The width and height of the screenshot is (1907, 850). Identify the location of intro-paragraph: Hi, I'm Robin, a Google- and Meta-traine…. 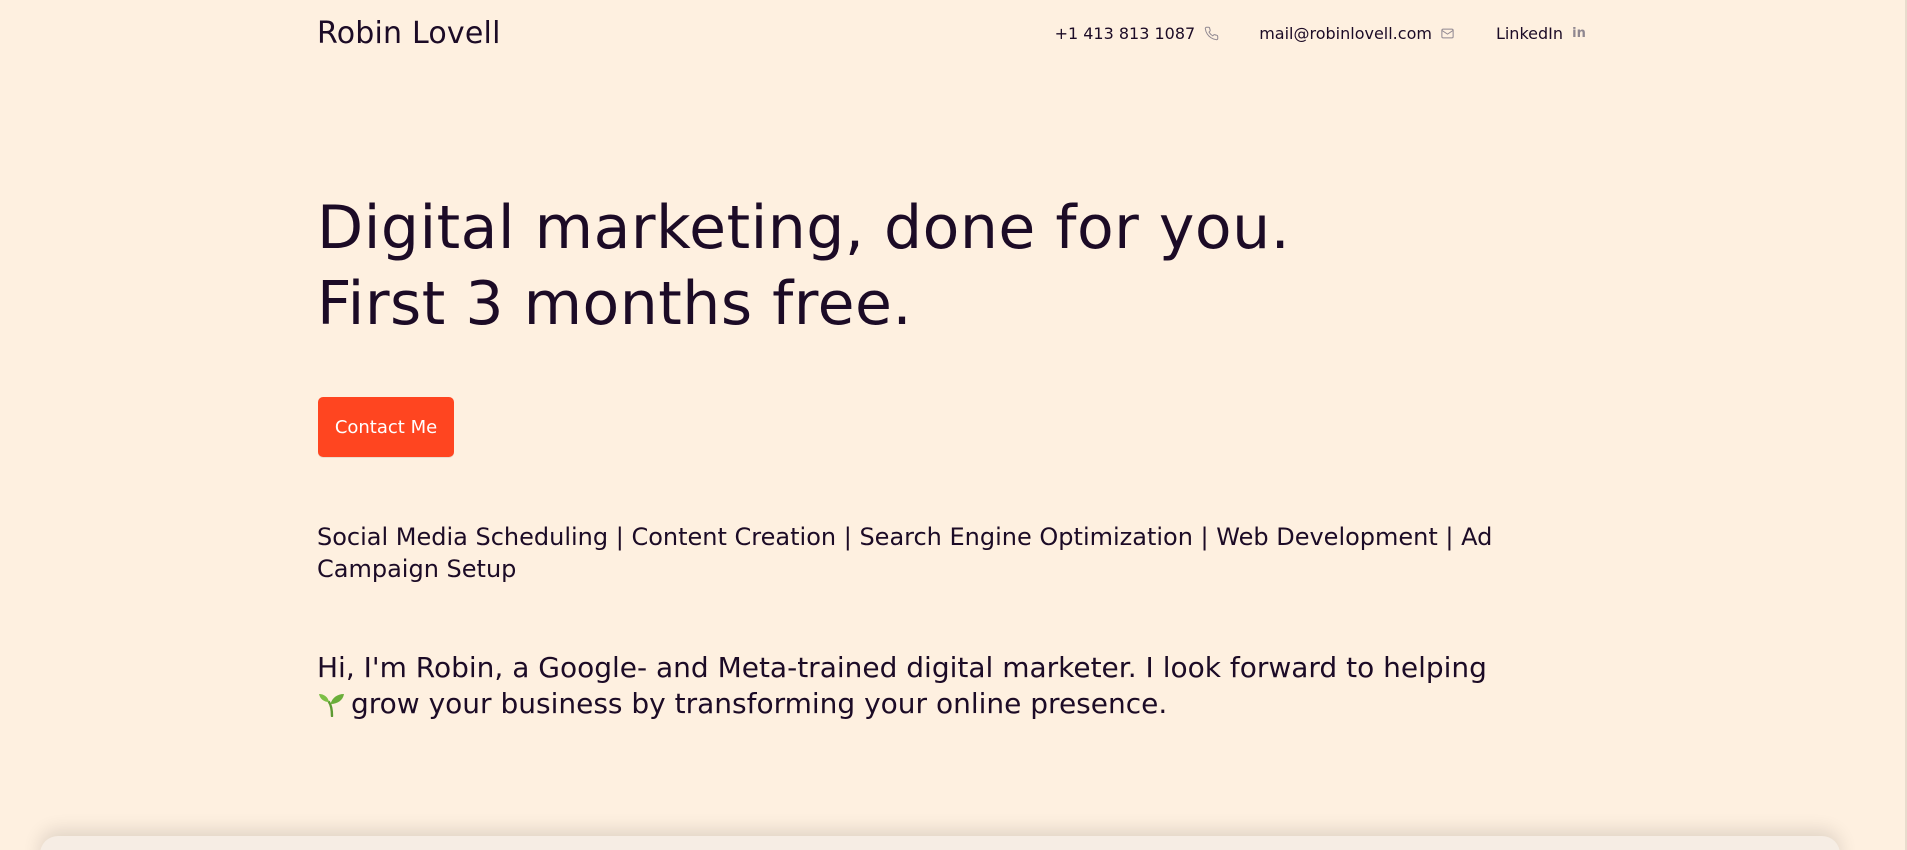
(967, 686).